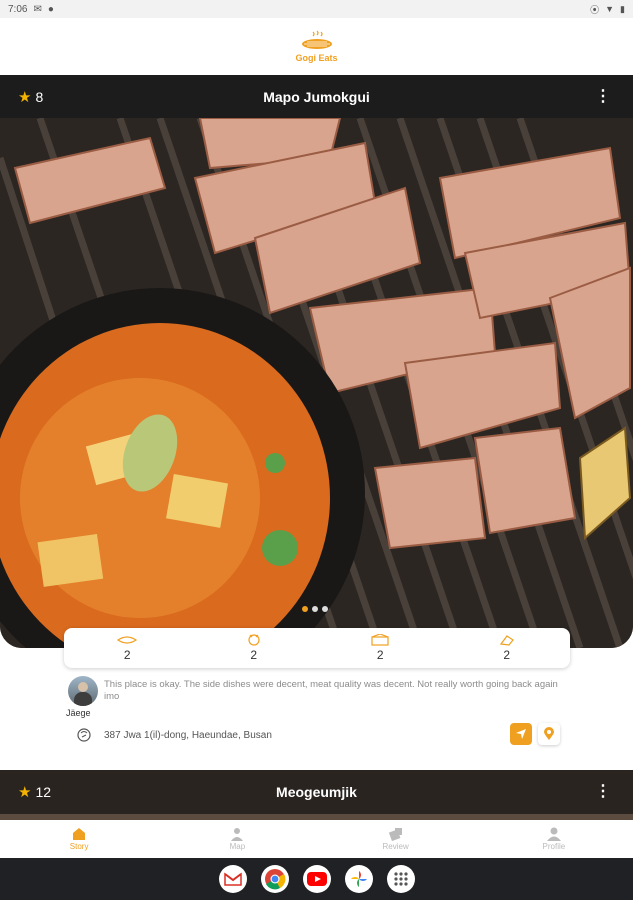 Image resolution: width=633 pixels, height=900 pixels. What do you see at coordinates (127, 640) in the screenshot?
I see `meat-icon` at bounding box center [127, 640].